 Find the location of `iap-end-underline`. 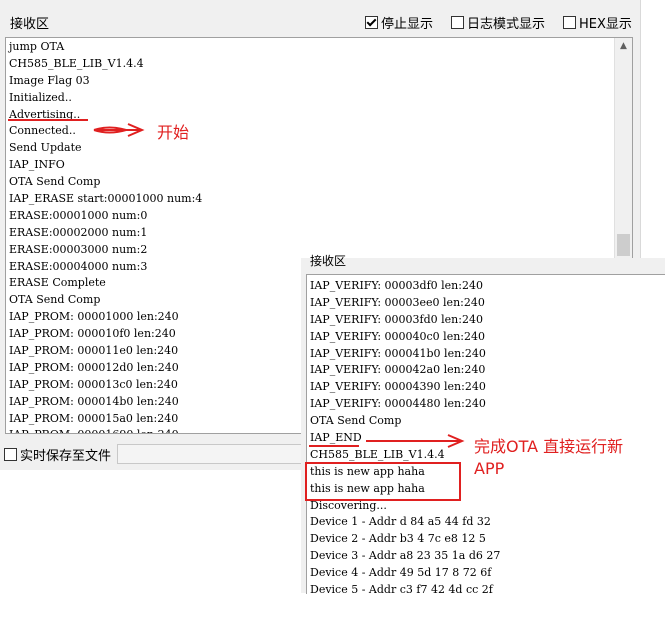

iap-end-underline is located at coordinates (334, 446).